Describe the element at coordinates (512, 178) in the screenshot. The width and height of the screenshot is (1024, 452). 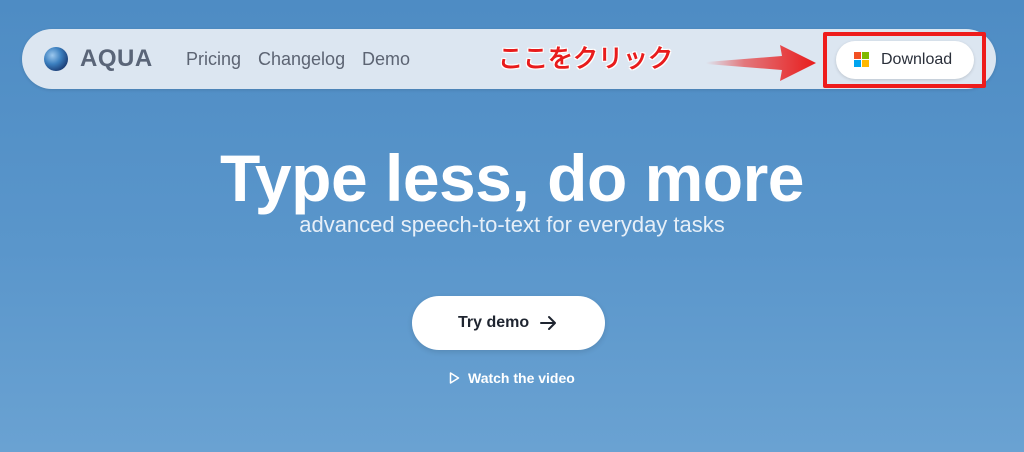
I see `hero-headline: Type less, do more` at that location.